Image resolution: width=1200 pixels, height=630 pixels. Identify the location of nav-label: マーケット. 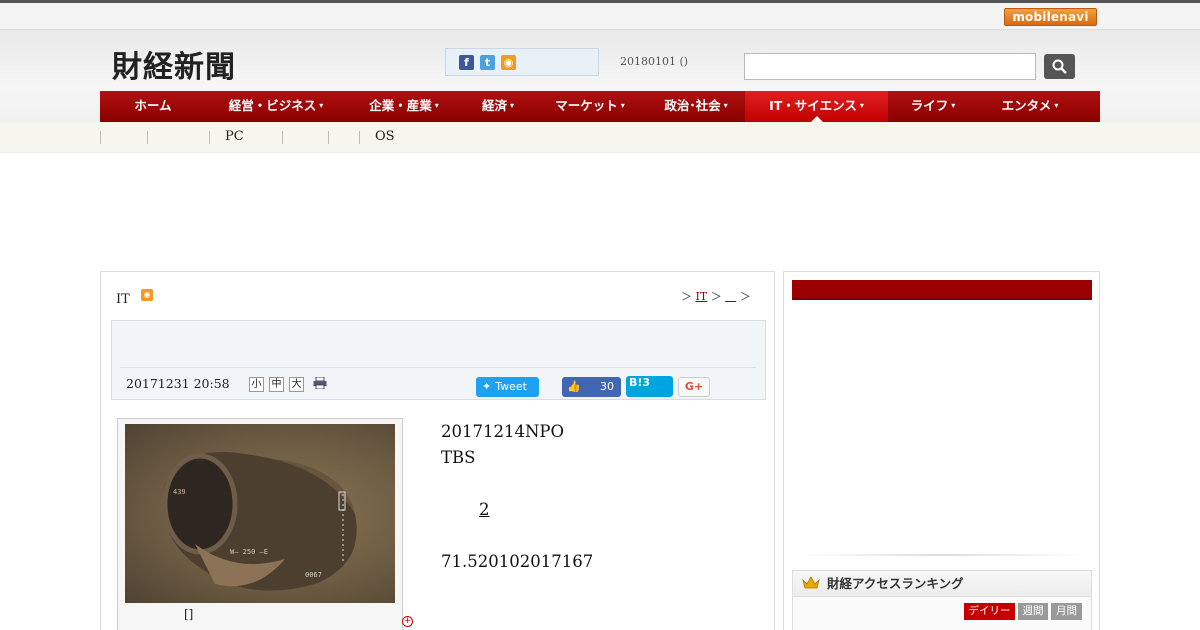
(586, 105).